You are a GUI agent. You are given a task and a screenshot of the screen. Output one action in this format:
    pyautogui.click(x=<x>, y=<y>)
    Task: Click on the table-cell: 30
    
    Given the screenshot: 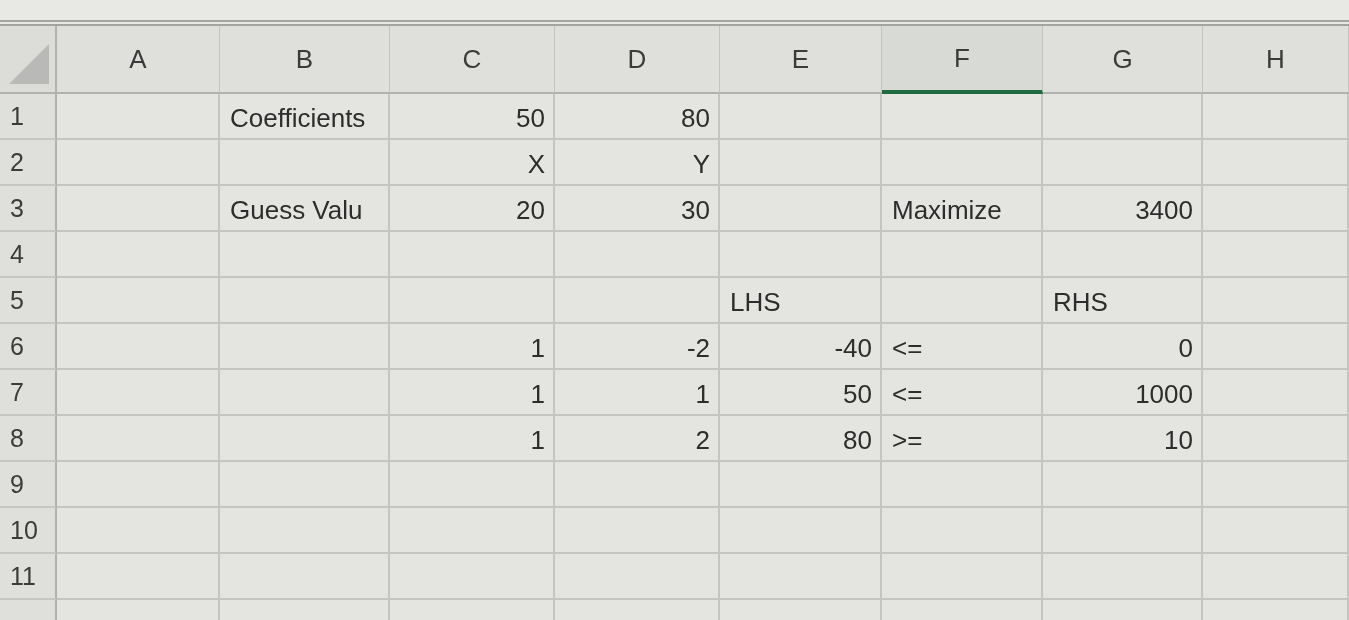 What is the action you would take?
    pyautogui.click(x=637, y=209)
    